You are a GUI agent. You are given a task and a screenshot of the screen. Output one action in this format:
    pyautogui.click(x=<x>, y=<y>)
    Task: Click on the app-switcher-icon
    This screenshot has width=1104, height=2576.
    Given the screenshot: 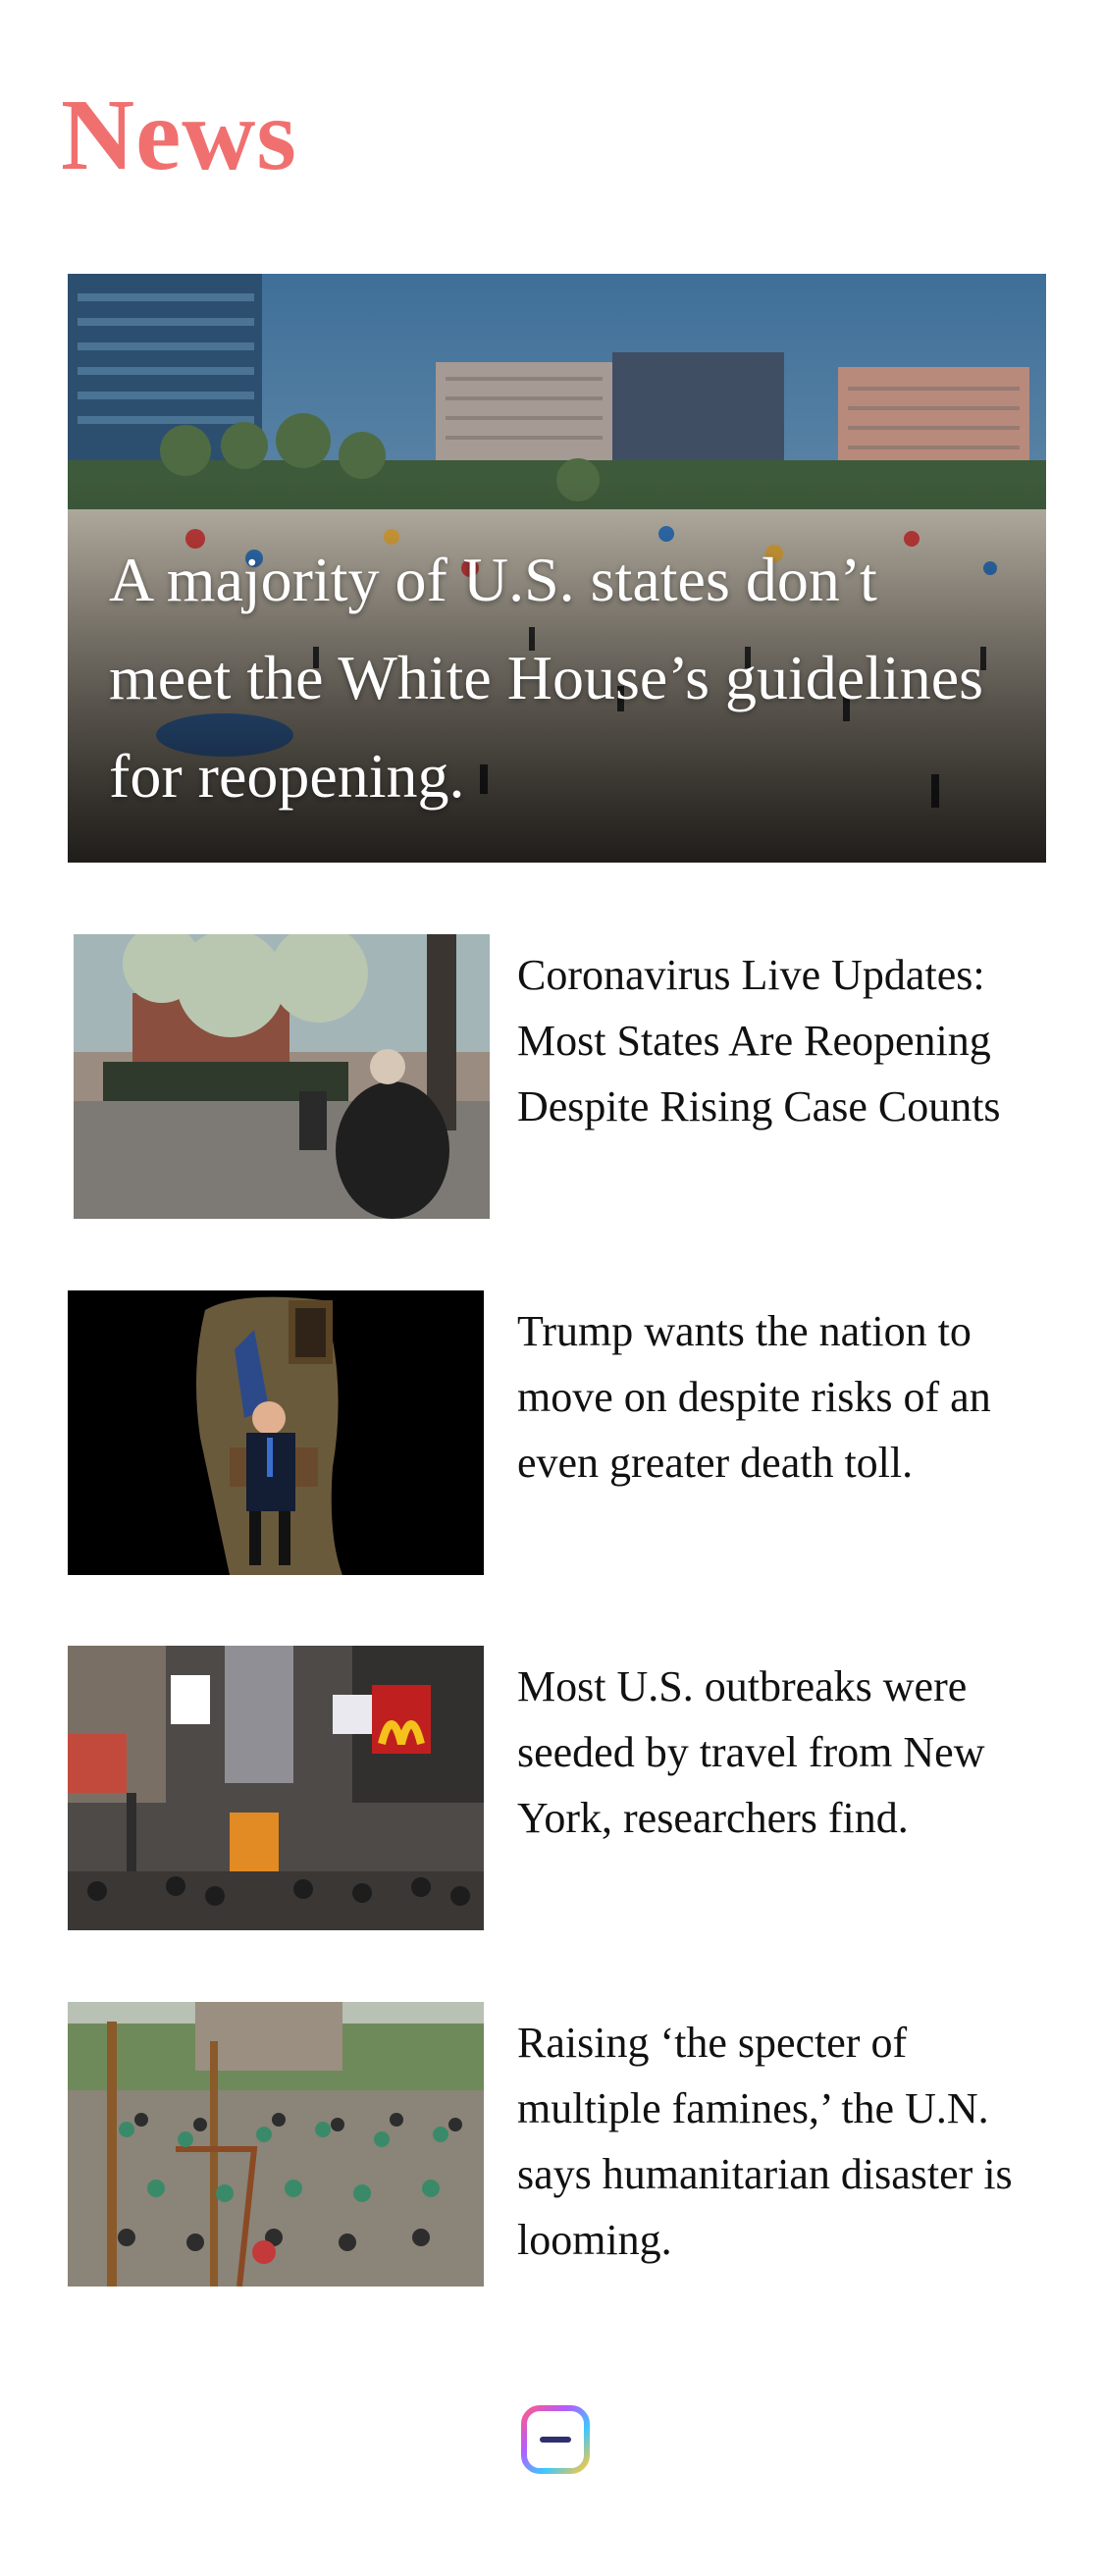 What is the action you would take?
    pyautogui.click(x=555, y=2439)
    